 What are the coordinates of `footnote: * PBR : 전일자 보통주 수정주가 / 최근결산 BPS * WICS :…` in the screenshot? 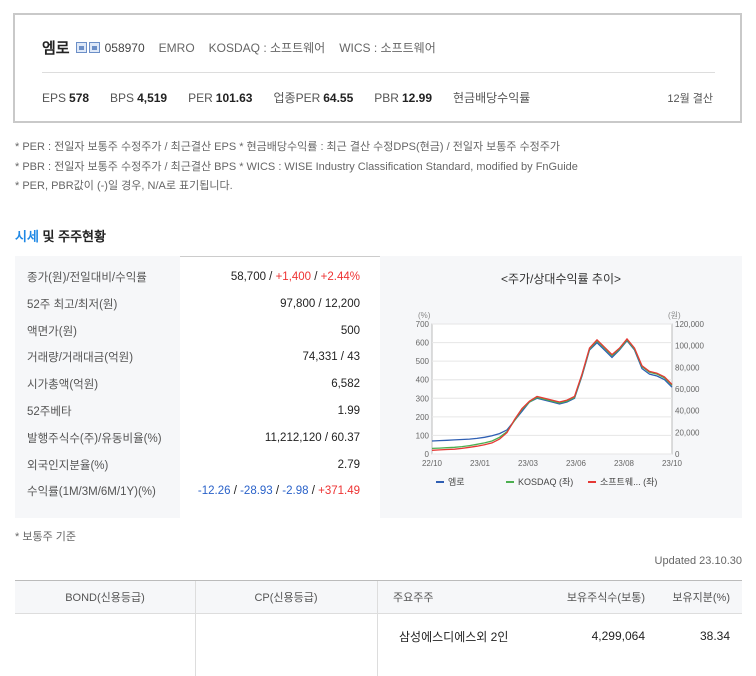 It's located at (296, 166).